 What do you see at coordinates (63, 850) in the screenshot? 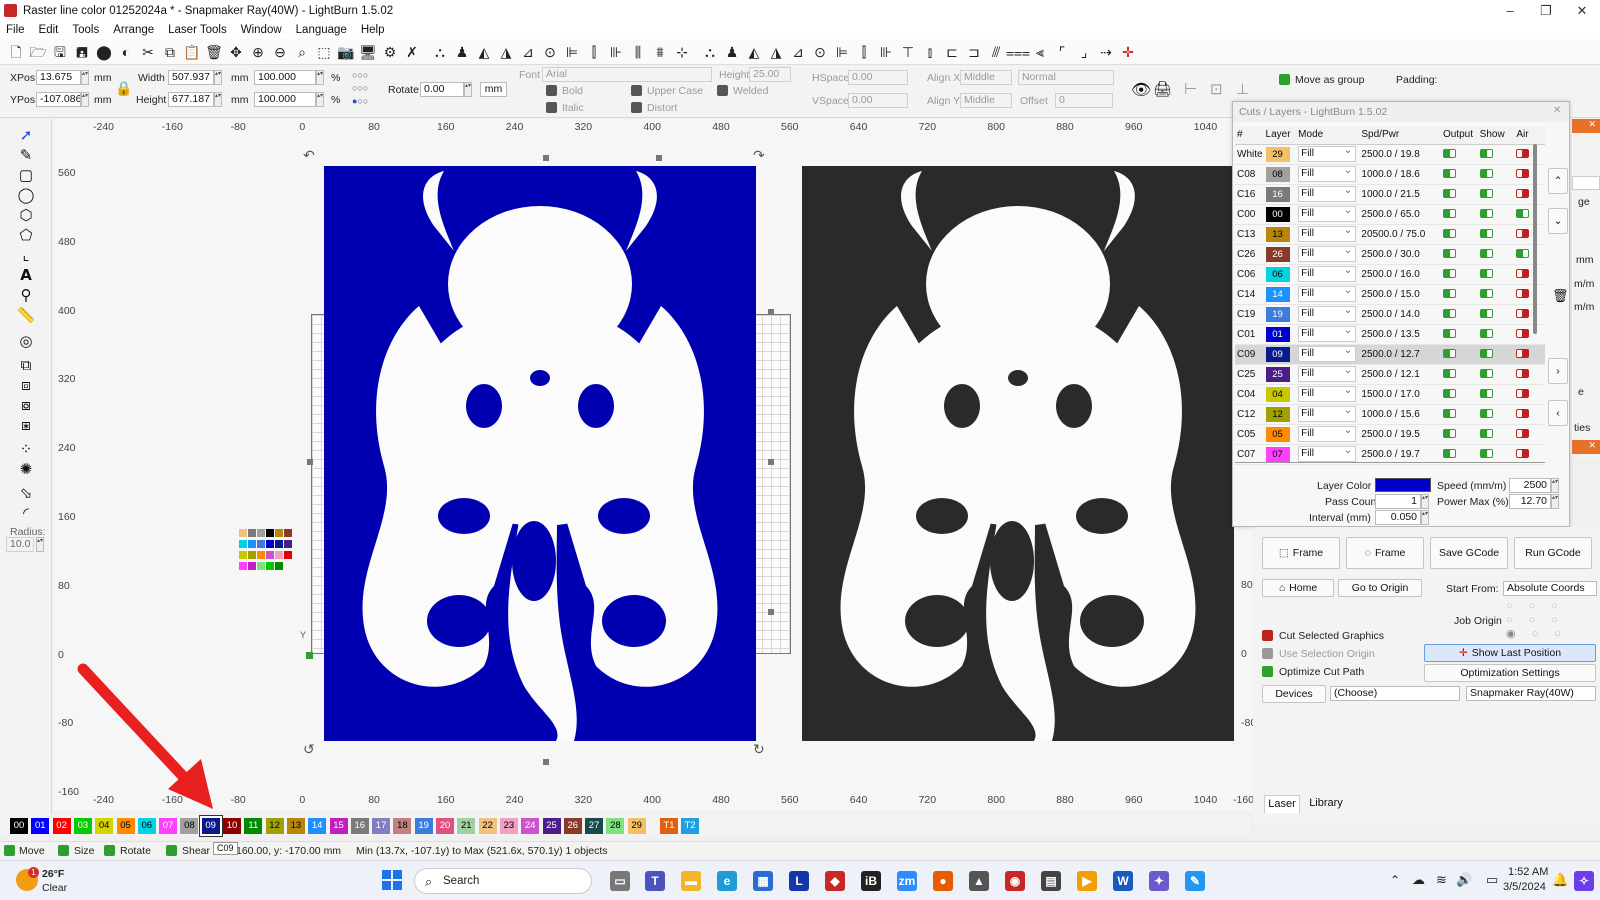
I see `size-checkbox` at bounding box center [63, 850].